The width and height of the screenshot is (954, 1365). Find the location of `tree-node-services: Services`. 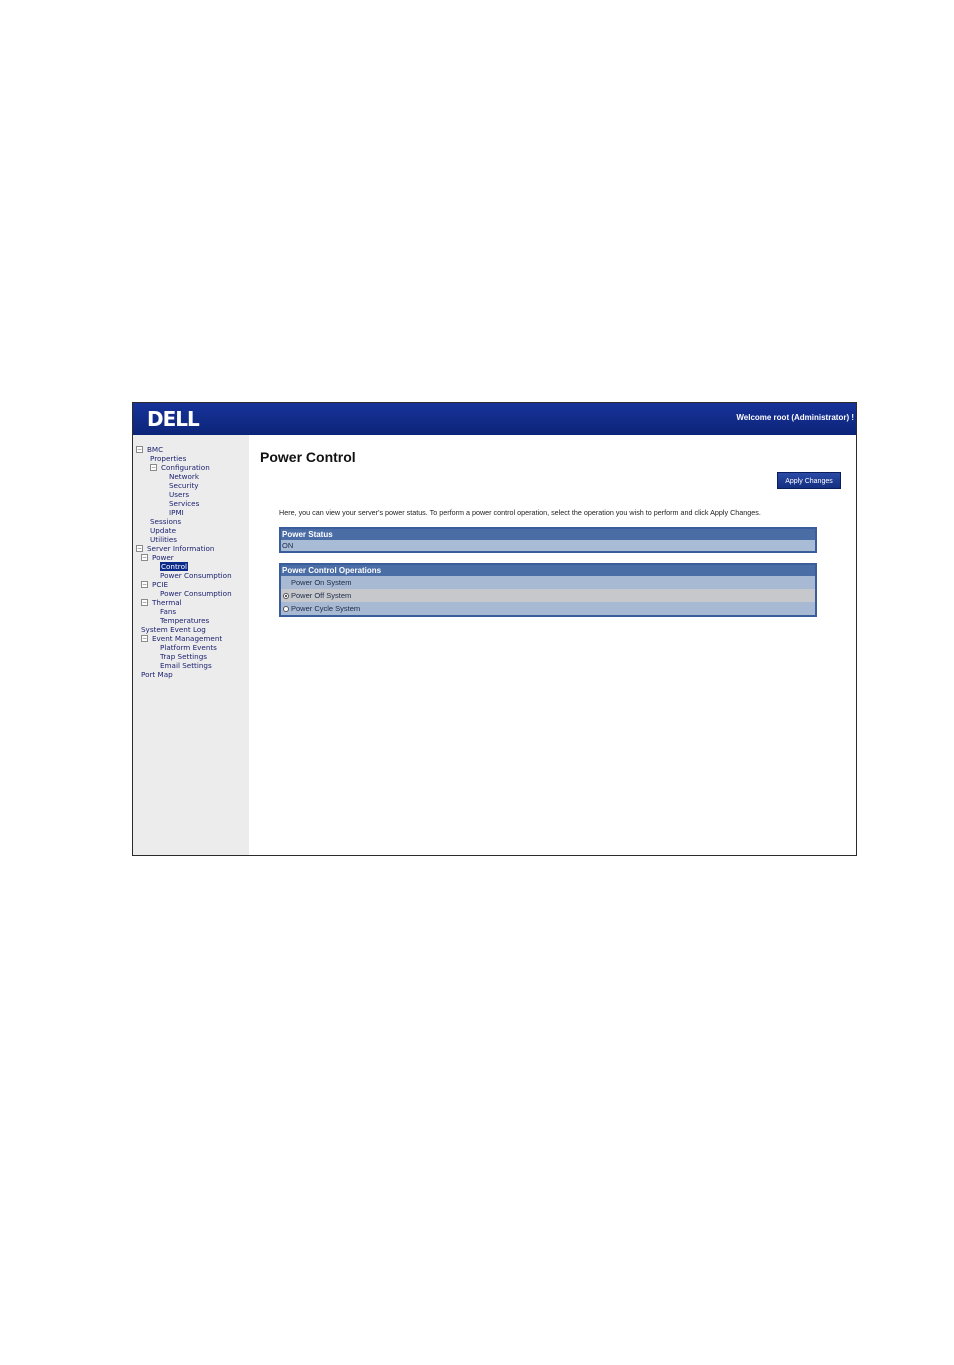

tree-node-services: Services is located at coordinates (184, 503).